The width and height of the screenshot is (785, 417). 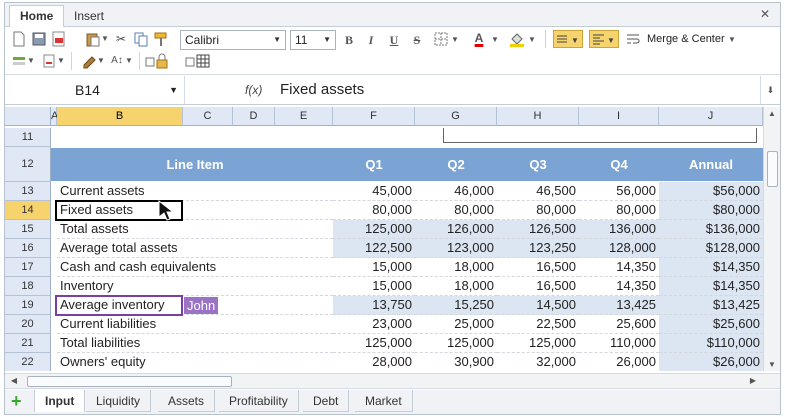 What do you see at coordinates (619, 305) in the screenshot?
I see `value-cell: 13,425` at bounding box center [619, 305].